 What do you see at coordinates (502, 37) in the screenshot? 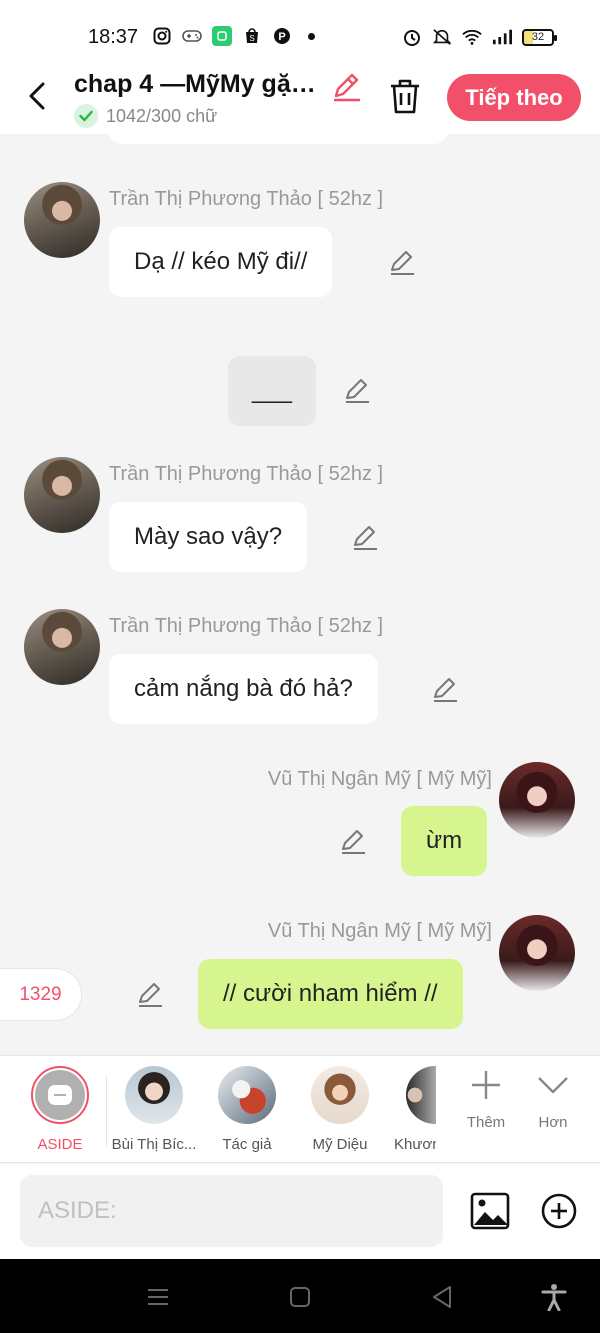
I see `signal-icon` at bounding box center [502, 37].